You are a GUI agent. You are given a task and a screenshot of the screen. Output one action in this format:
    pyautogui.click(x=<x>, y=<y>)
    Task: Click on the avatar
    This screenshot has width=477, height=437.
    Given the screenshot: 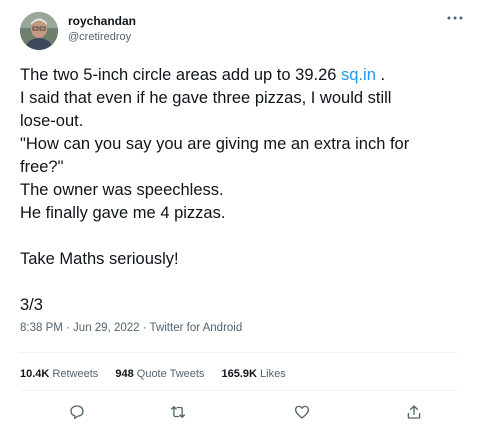 What is the action you would take?
    pyautogui.click(x=39, y=31)
    